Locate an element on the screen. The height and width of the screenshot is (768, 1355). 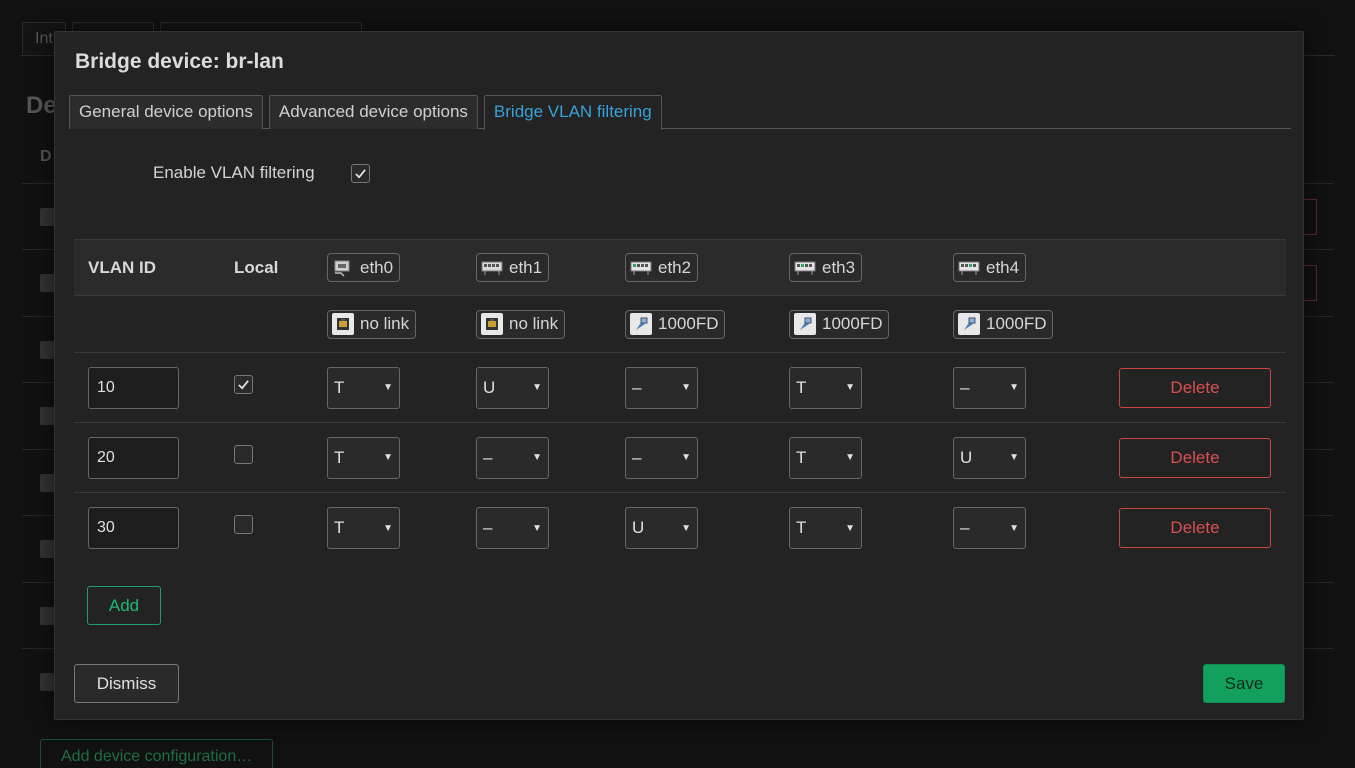
port-name: eth1 is located at coordinates (526, 267).